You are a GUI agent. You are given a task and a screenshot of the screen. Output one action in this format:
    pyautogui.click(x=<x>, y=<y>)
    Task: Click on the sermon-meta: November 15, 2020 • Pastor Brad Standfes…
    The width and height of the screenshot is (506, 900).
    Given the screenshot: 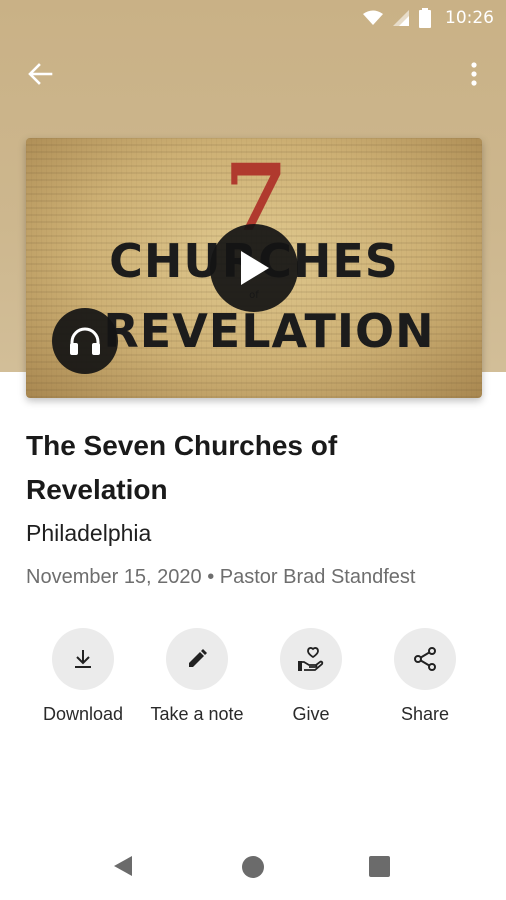 What is the action you would take?
    pyautogui.click(x=221, y=577)
    